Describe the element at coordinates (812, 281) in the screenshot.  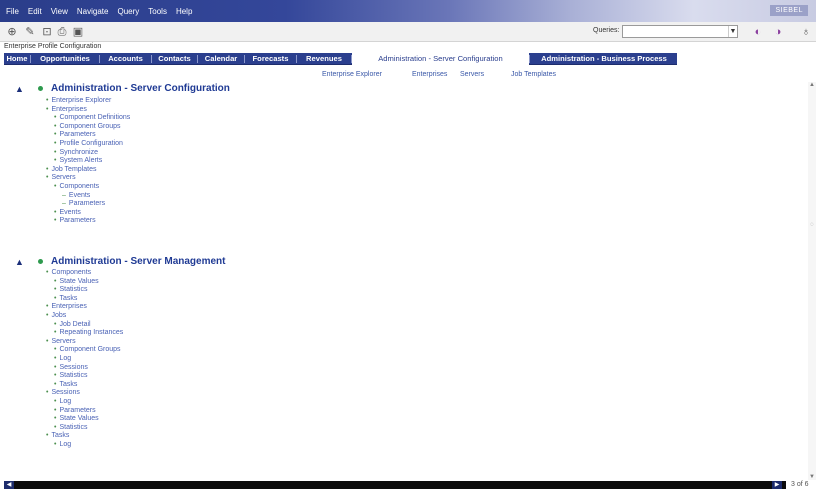
I see `vertical-scrollbar: ▲ ◌ ▼` at that location.